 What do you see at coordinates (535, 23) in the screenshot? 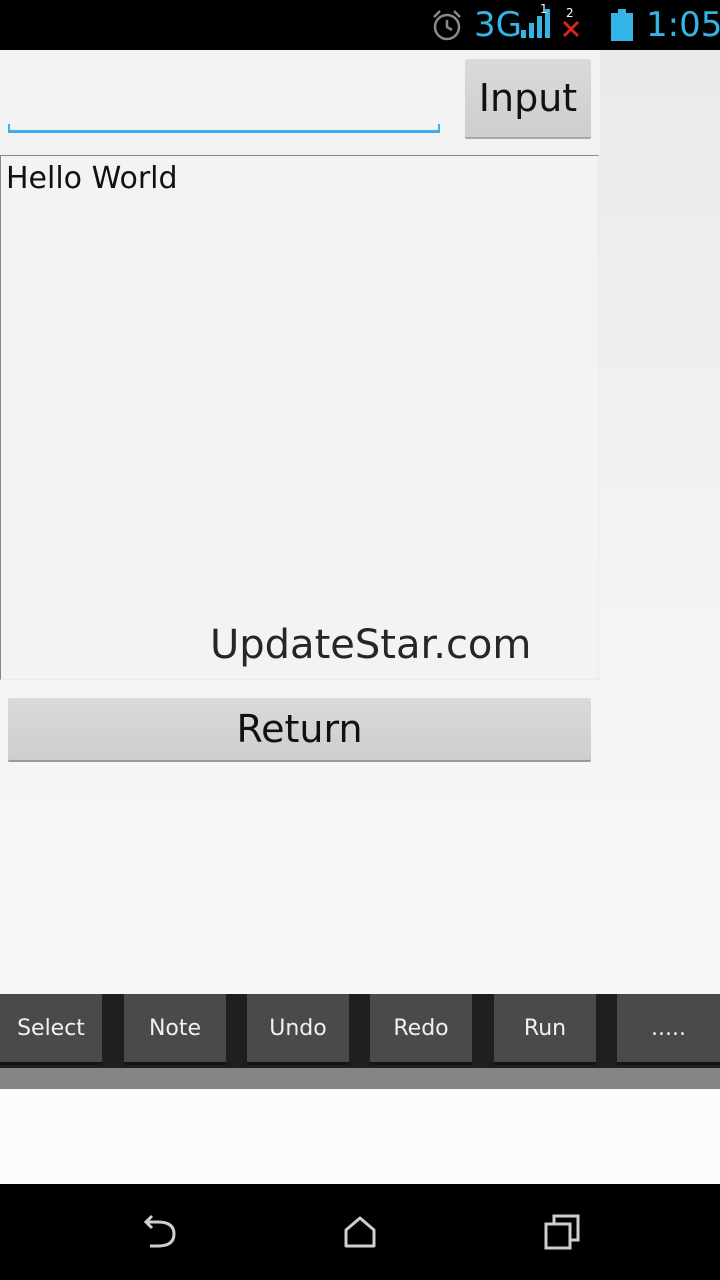
I see `signal-icon` at bounding box center [535, 23].